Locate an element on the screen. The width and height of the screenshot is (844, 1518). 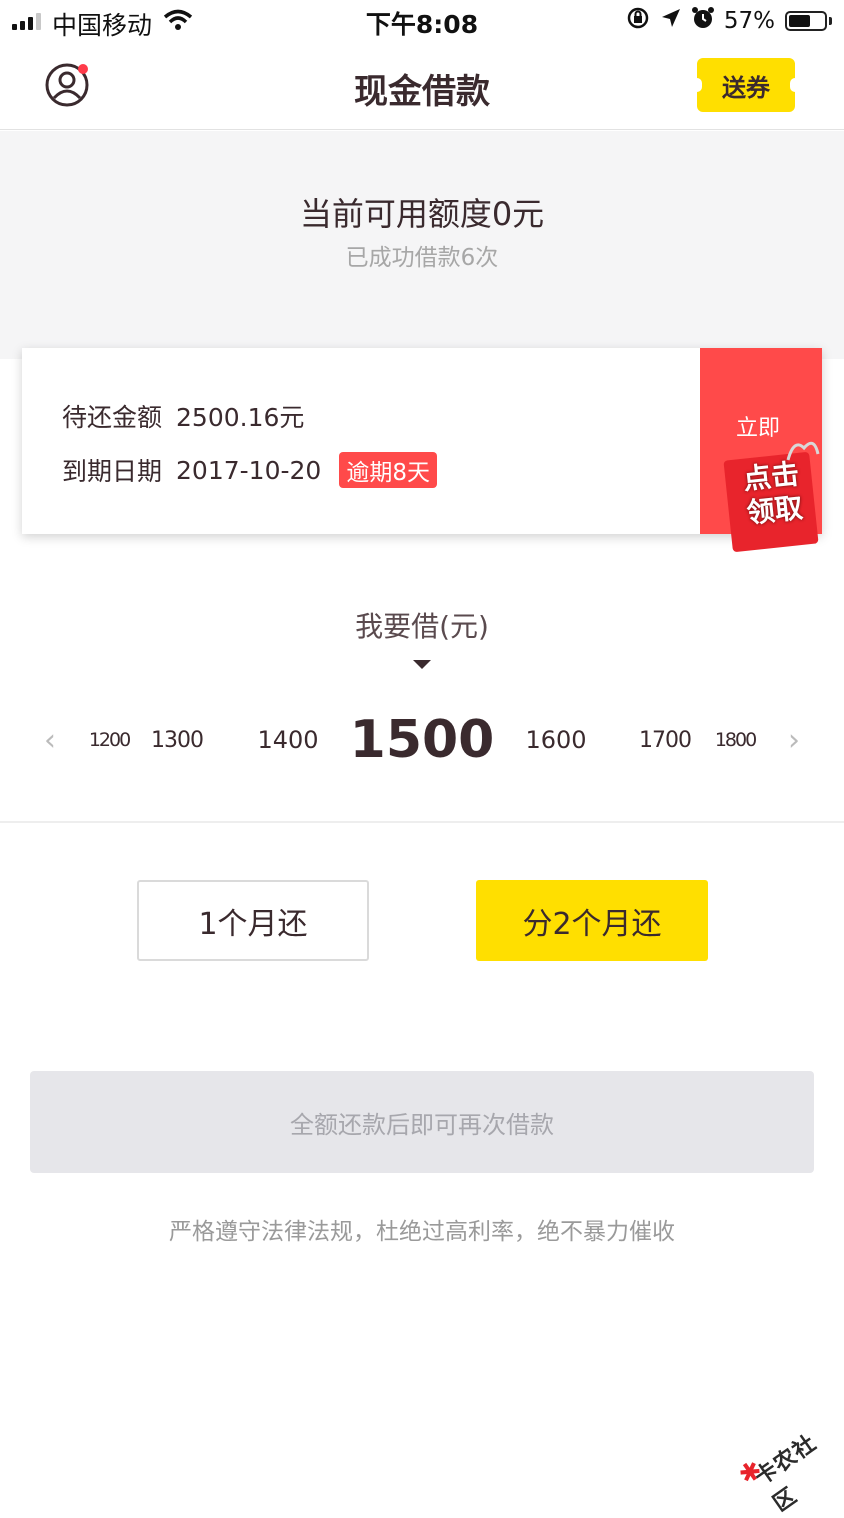
due-date-value: 2017-10-20 is located at coordinates (249, 470).